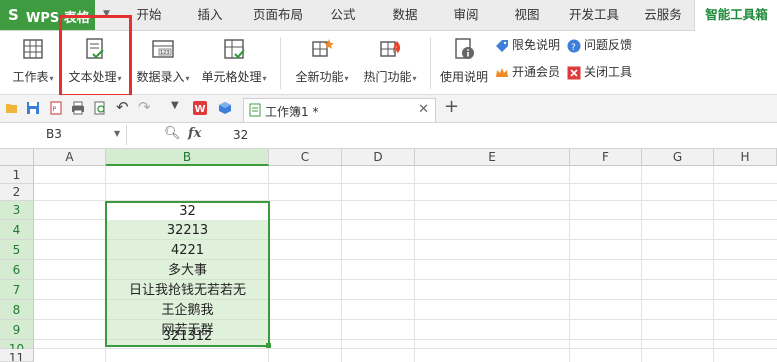 The image size is (777, 362). Describe the element at coordinates (502, 45) in the screenshot. I see `tag-icon` at that location.